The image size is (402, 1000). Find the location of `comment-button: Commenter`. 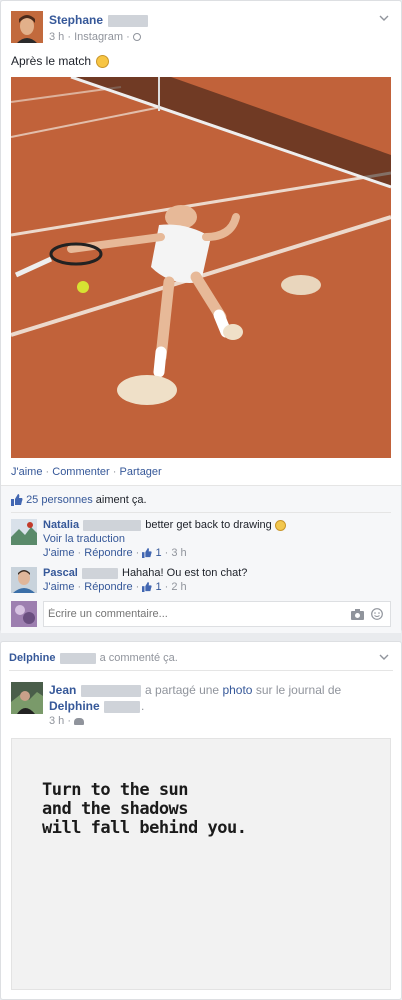

comment-button: Commenter is located at coordinates (80, 472).